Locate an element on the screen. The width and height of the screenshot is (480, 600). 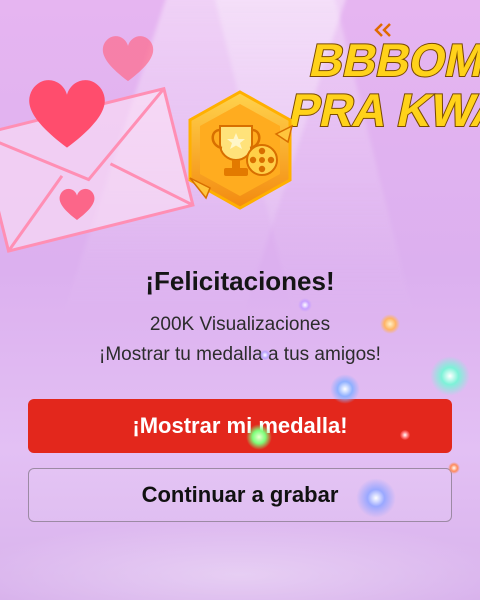
brand-line-2: PRA KWAI is located at coordinates (385, 109).